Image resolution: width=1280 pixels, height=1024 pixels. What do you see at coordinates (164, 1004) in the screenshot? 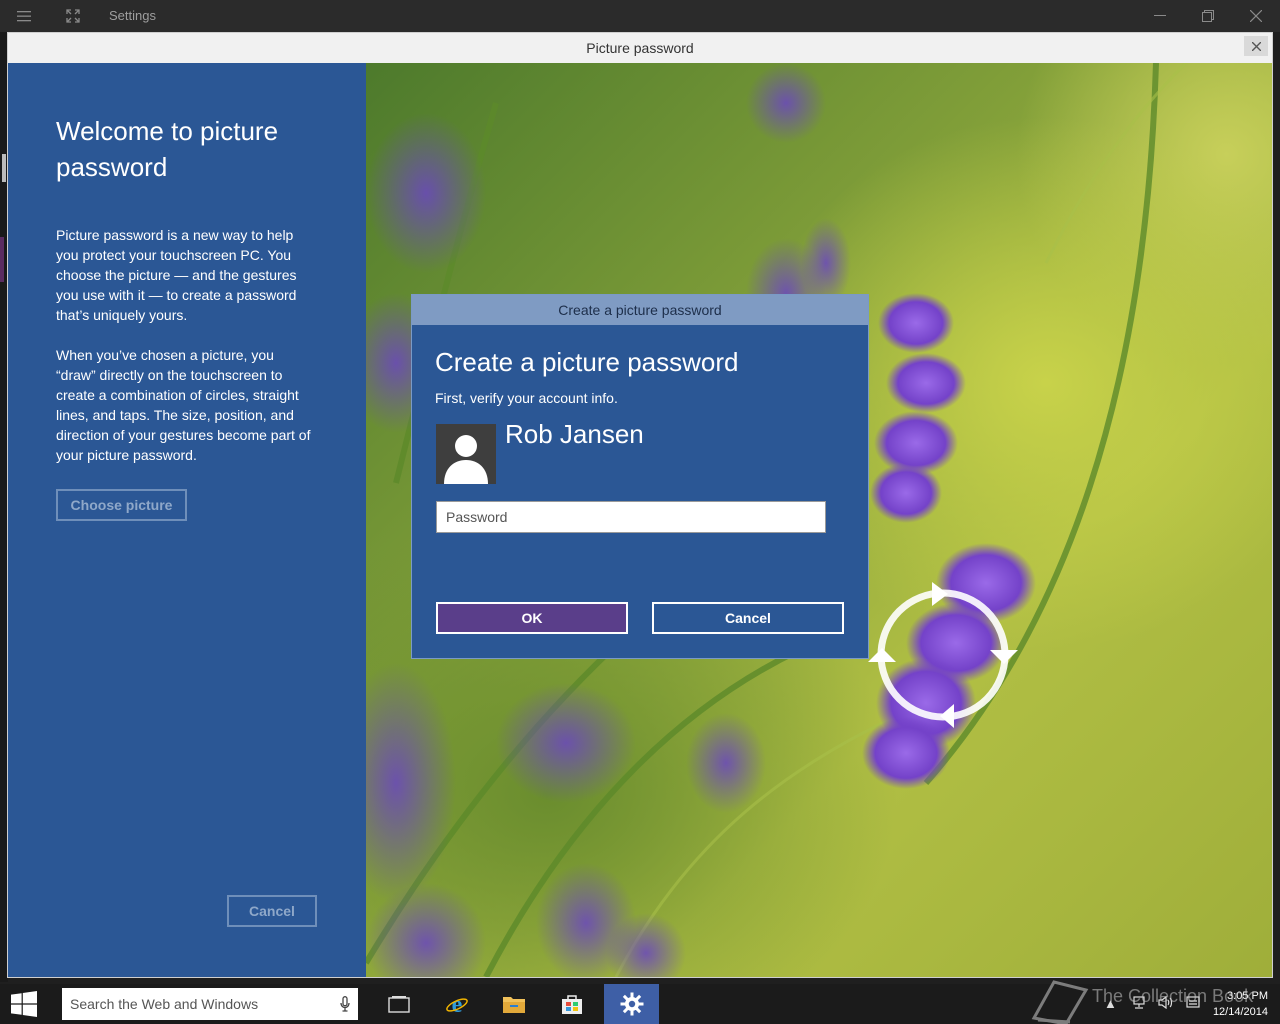
I see `search-placeholder: Search the Web and Windows` at bounding box center [164, 1004].